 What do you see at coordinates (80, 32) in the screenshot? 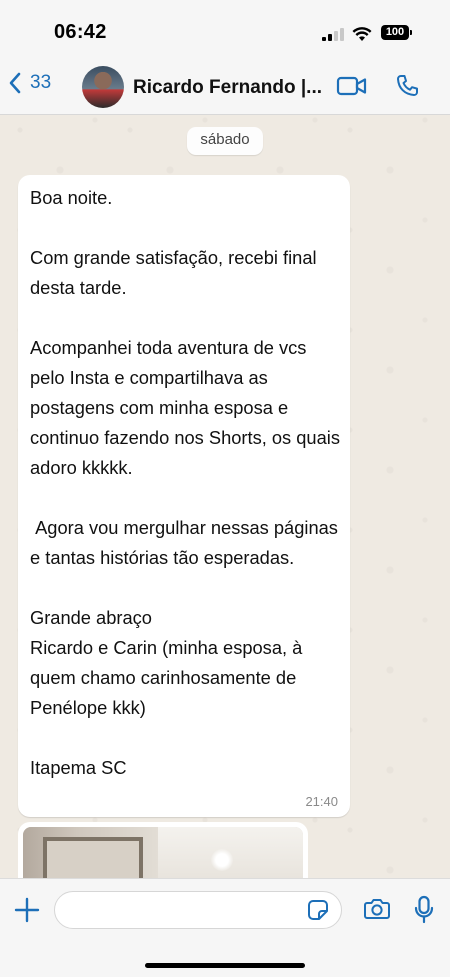
I see `status-time: 06:42` at bounding box center [80, 32].